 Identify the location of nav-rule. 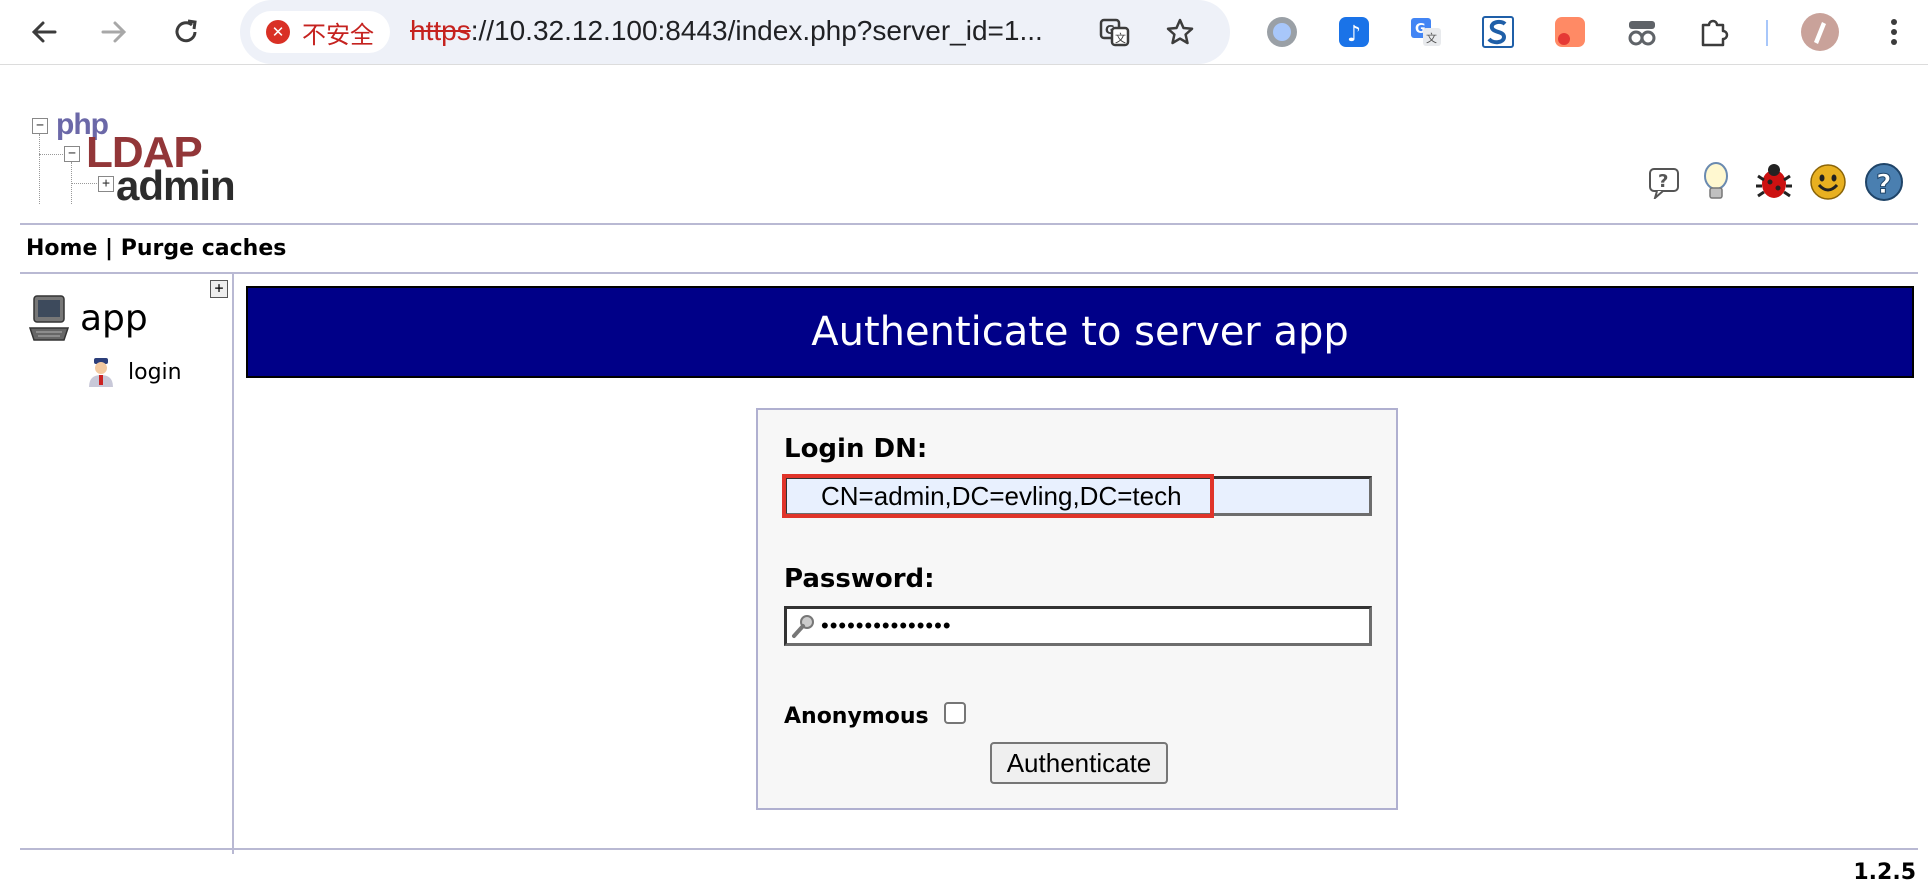
(969, 273).